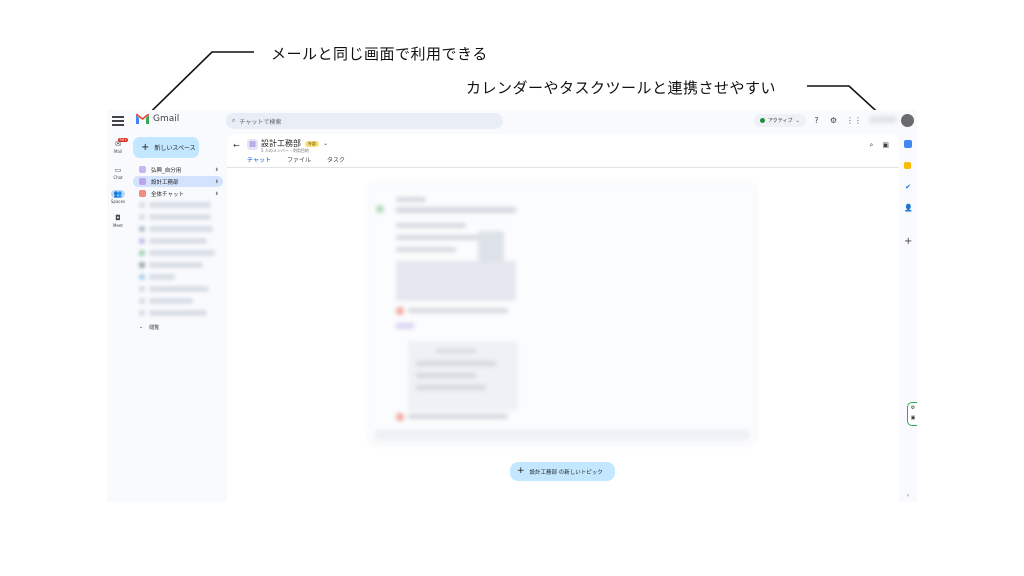 This screenshot has width=1024, height=576. I want to click on status-selector: アクティブ ⌄, so click(780, 120).